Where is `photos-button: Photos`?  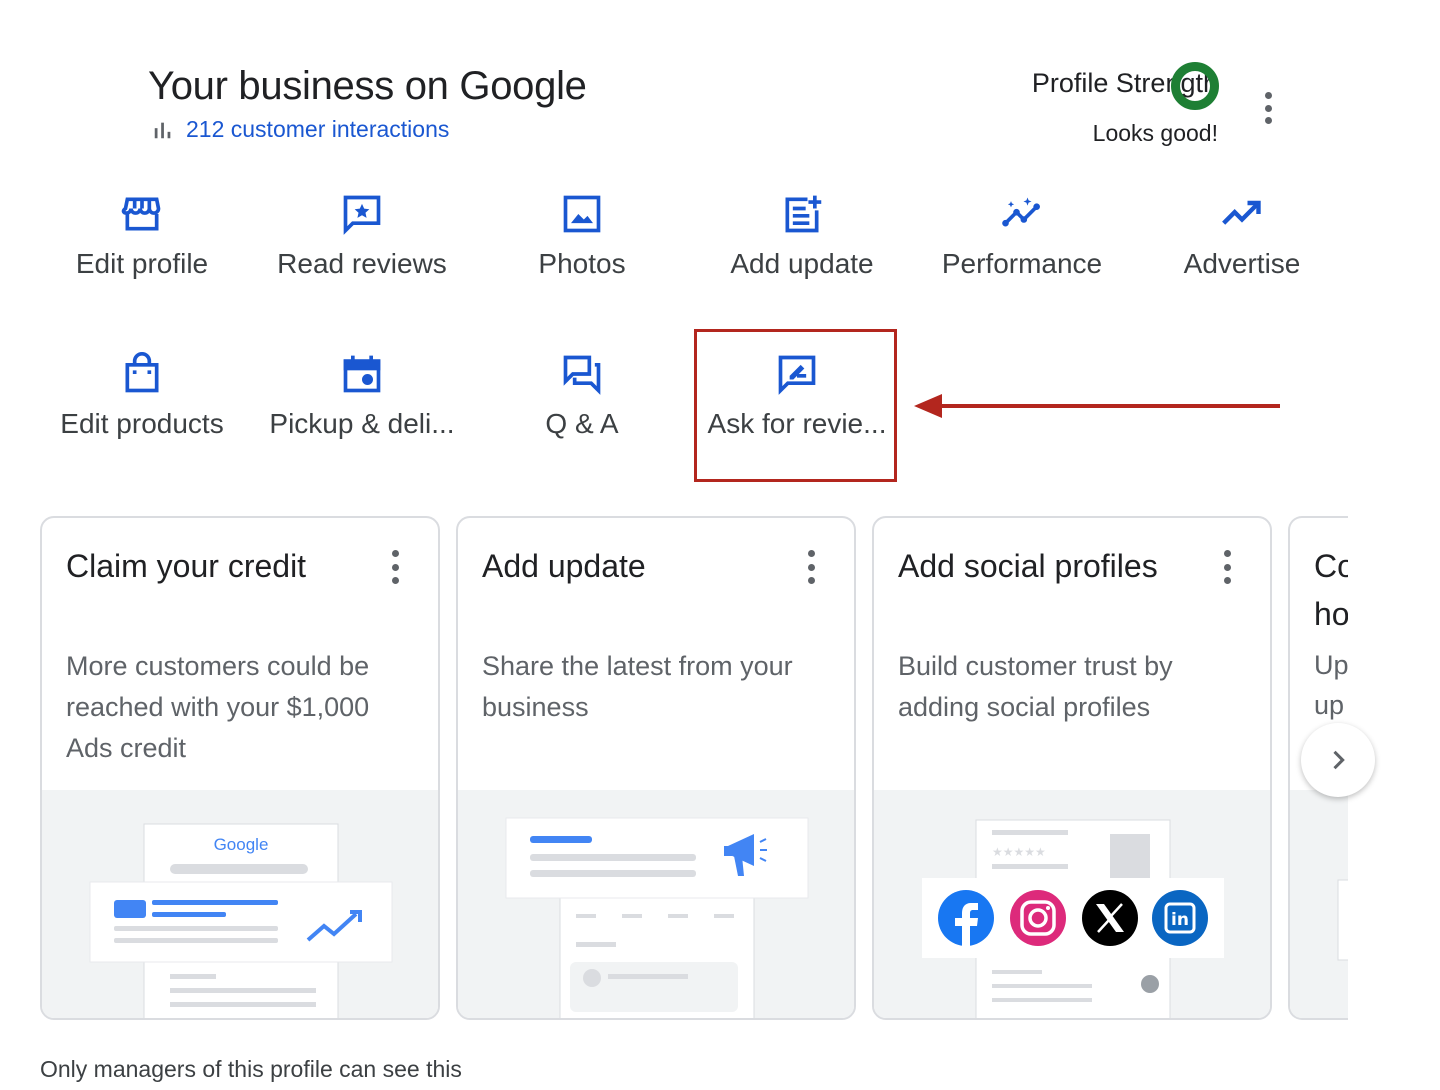
photos-button: Photos is located at coordinates (582, 236).